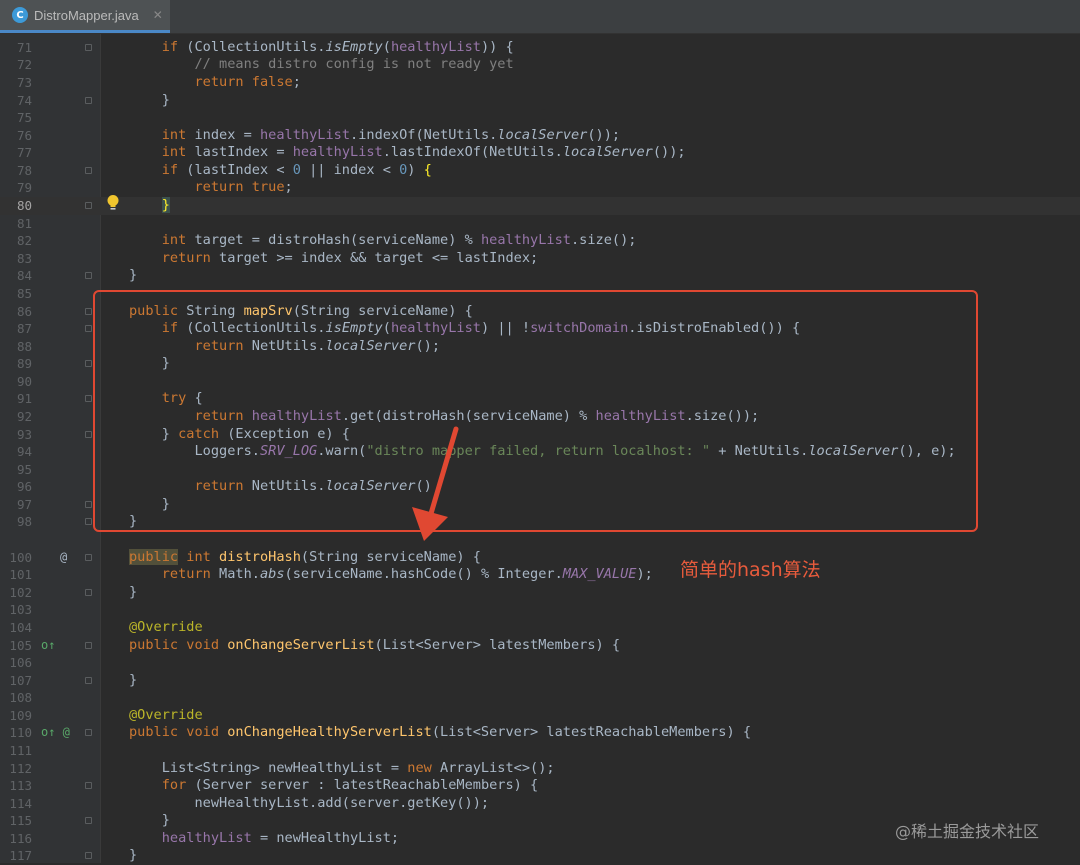 The image size is (1080, 865). Describe the element at coordinates (540, 118) in the screenshot. I see `code-line: 75` at that location.